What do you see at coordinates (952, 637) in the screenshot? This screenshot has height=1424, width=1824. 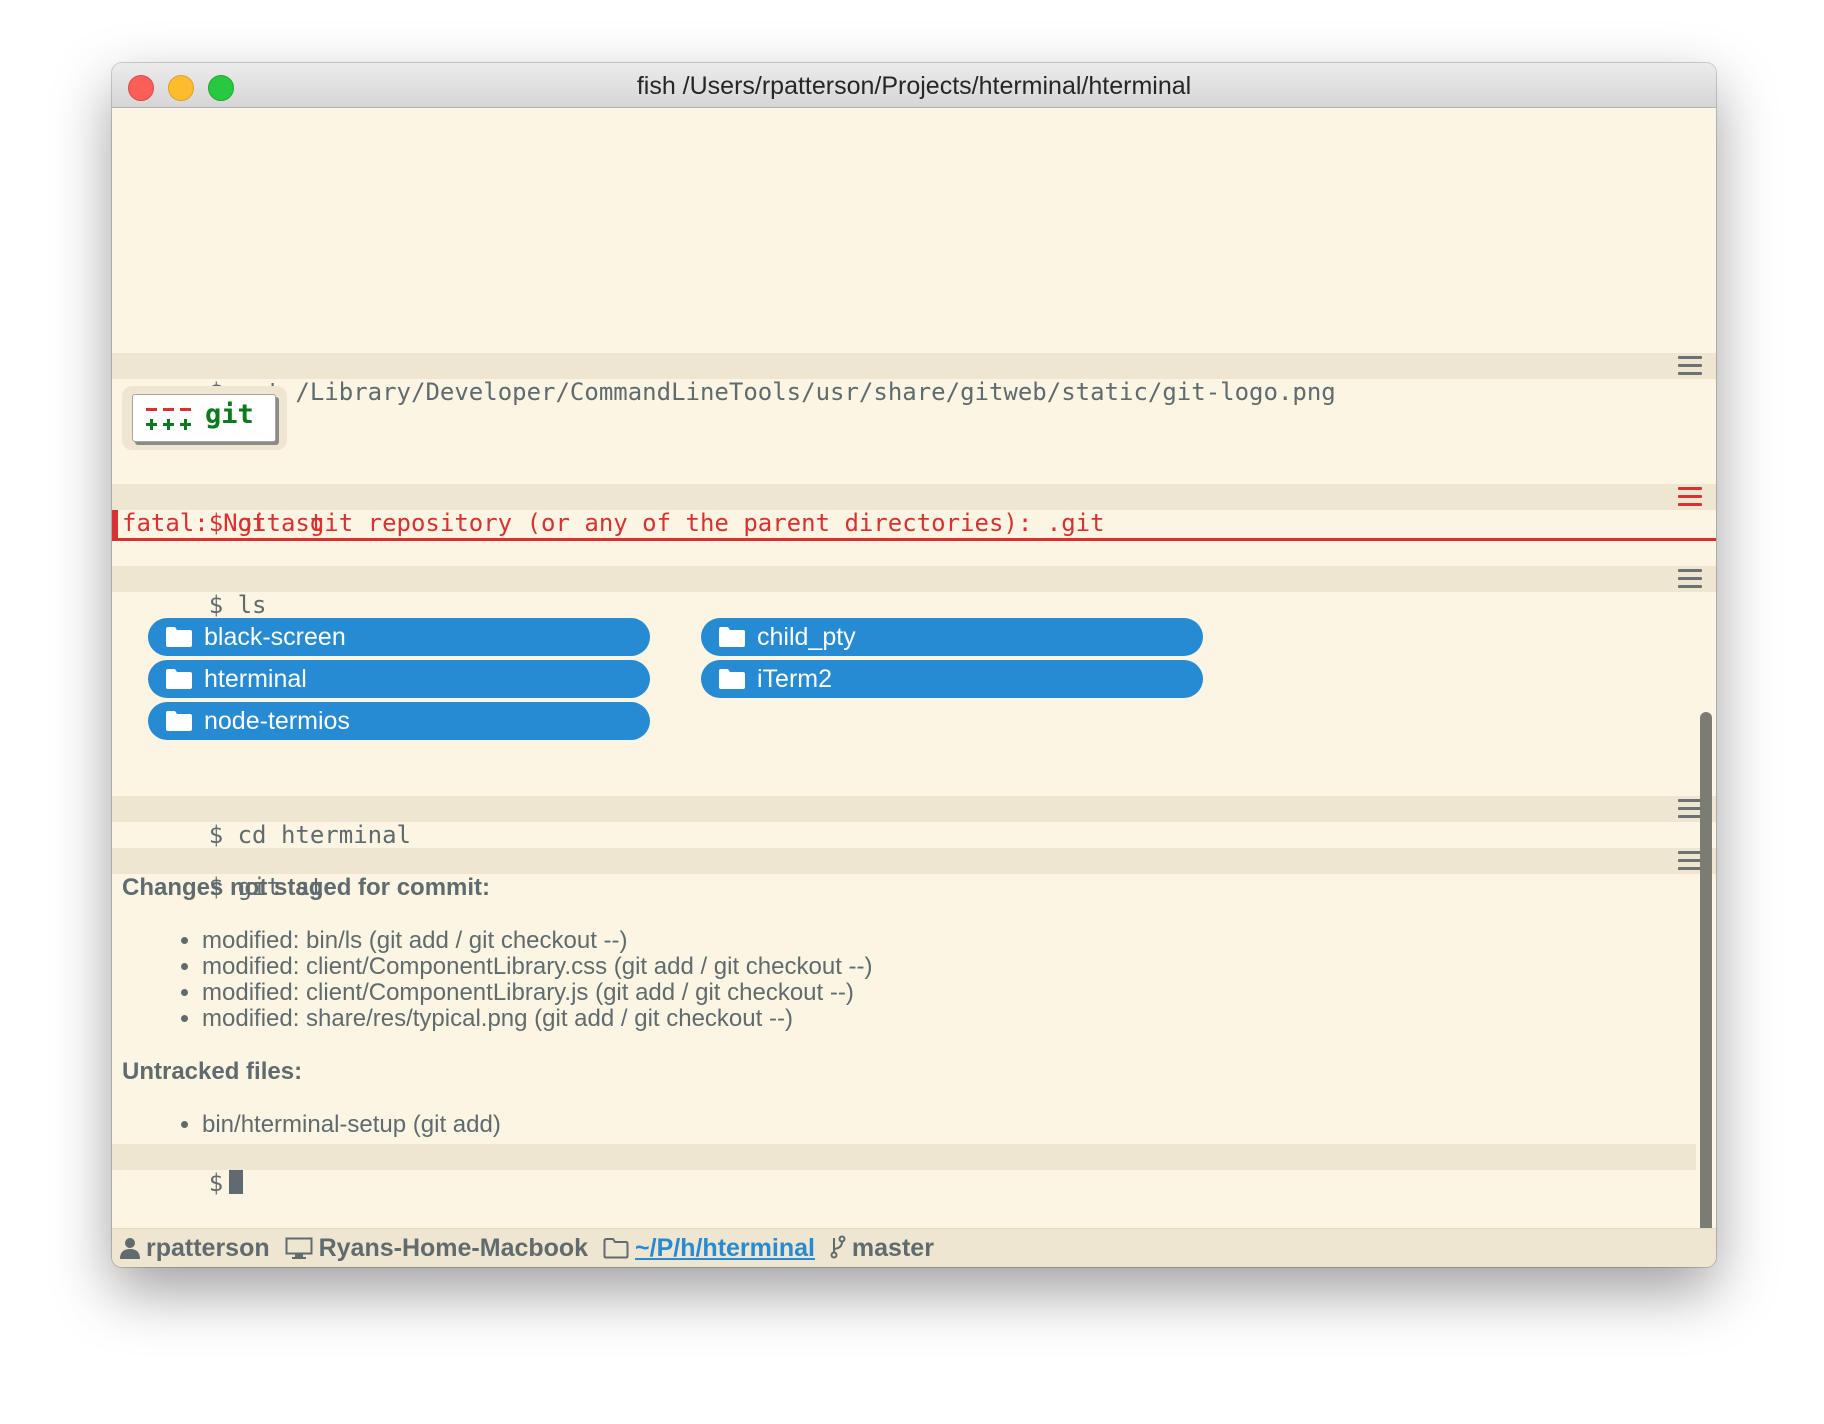 I see `folder-item: child_pty` at bounding box center [952, 637].